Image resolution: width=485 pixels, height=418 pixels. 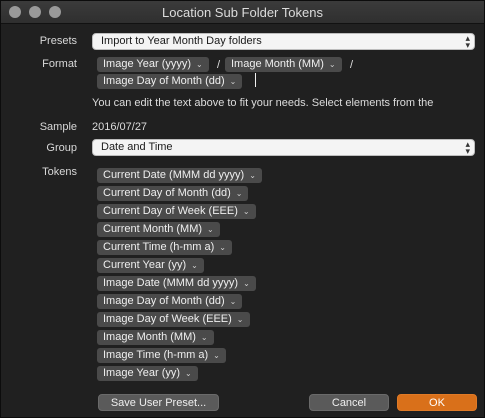 What do you see at coordinates (181, 41) in the screenshot?
I see `presets-value: Import to Year Month Day folders` at bounding box center [181, 41].